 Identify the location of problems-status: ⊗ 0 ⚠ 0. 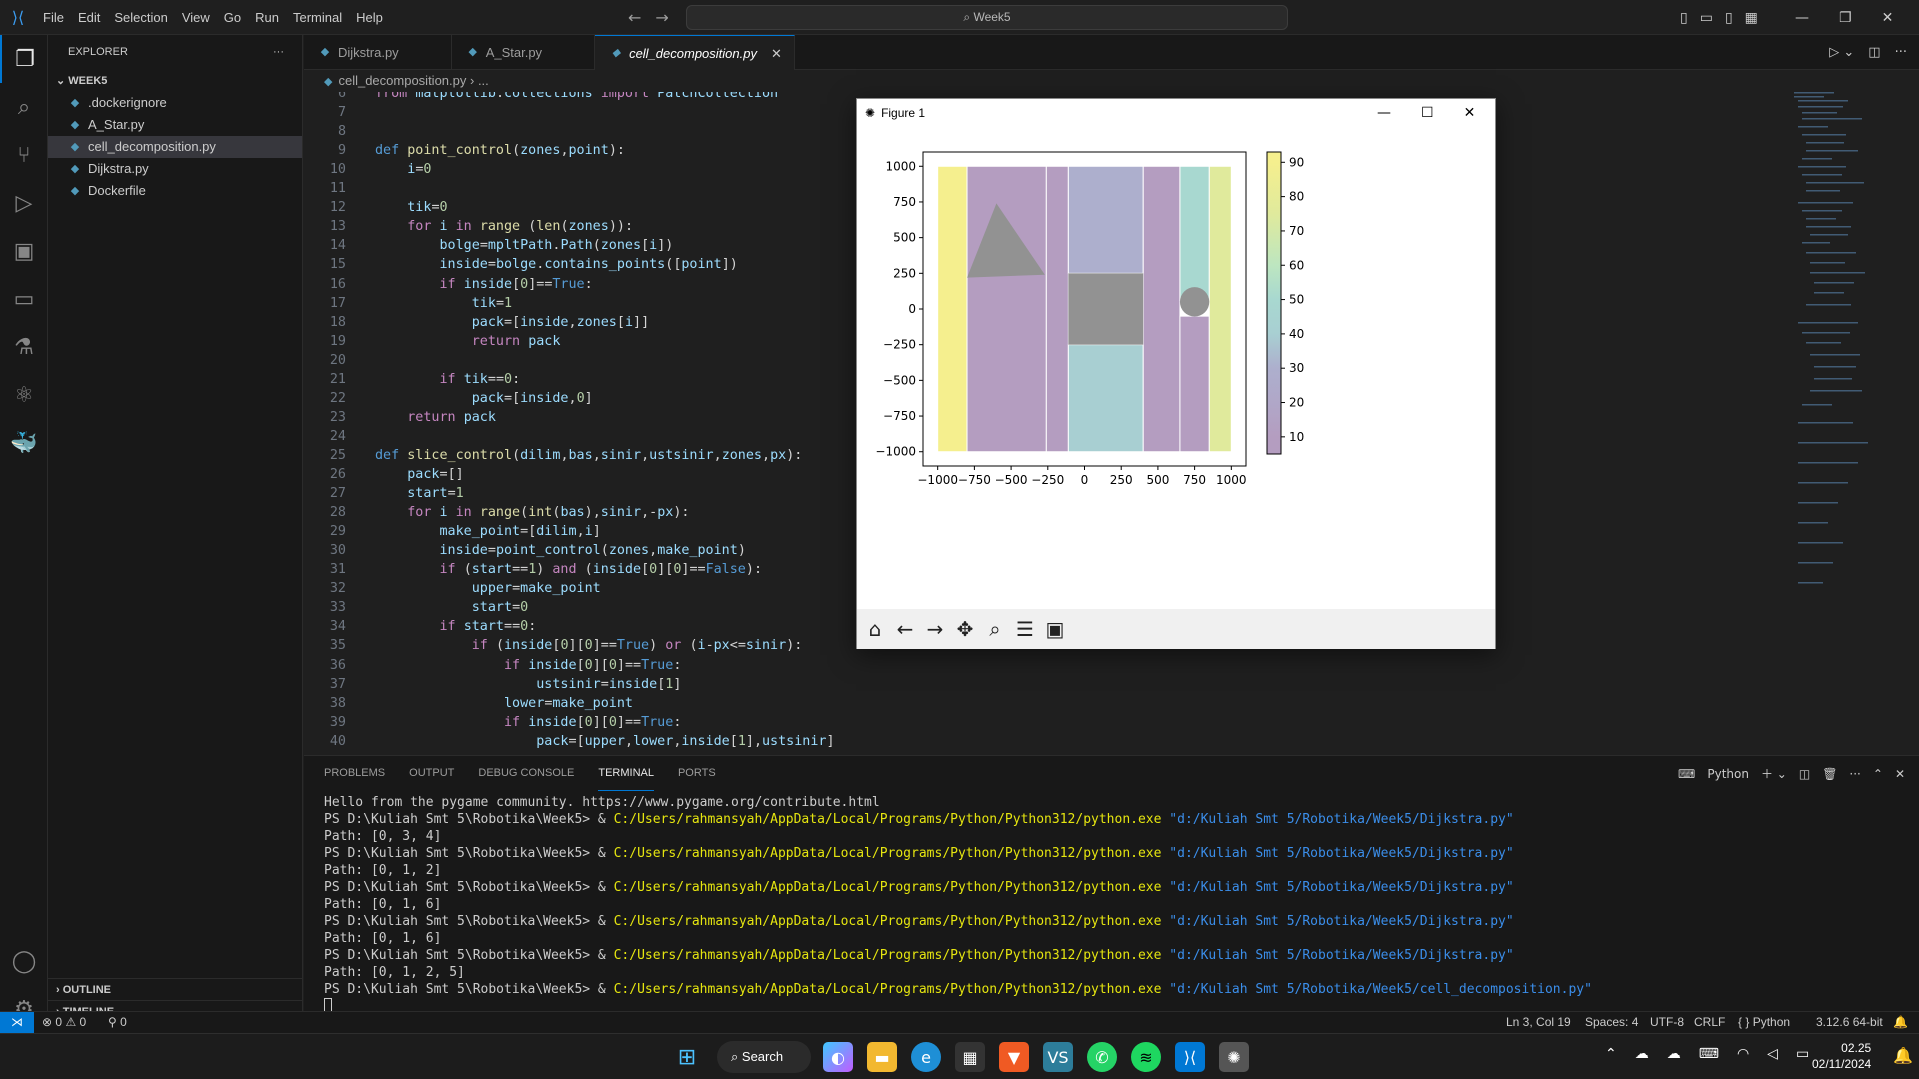
(64, 1022).